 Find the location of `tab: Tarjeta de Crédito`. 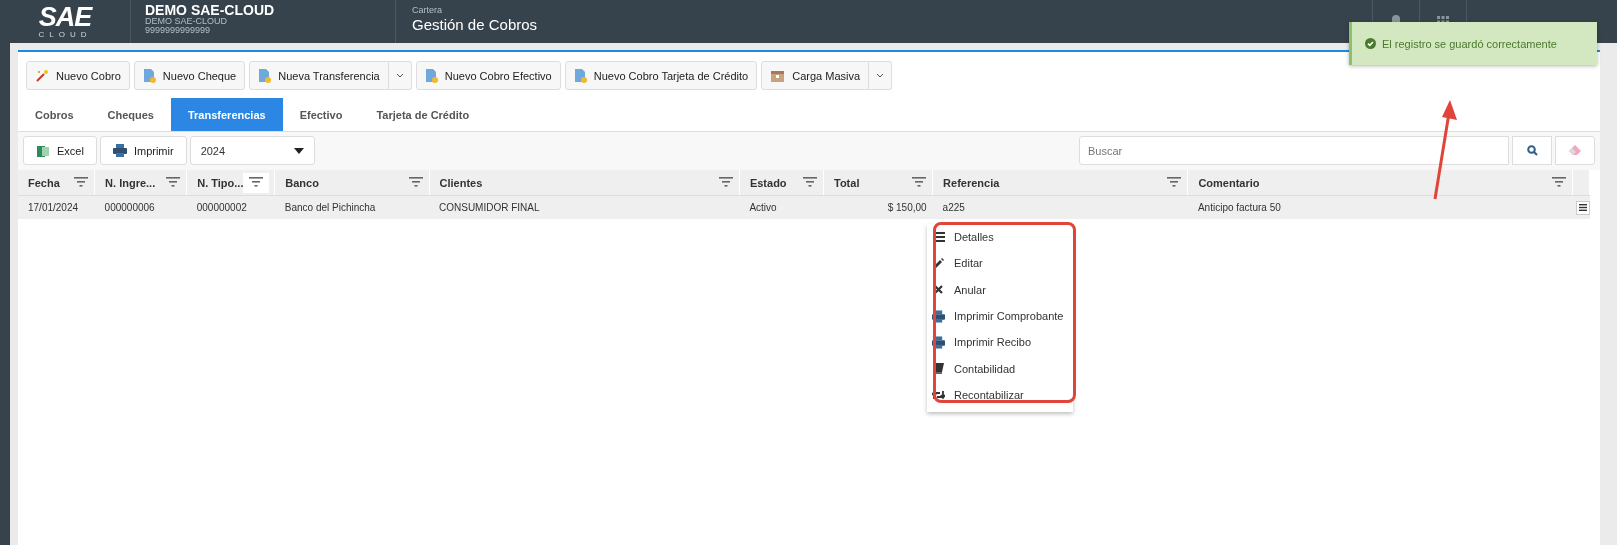

tab: Tarjeta de Crédito is located at coordinates (423, 114).